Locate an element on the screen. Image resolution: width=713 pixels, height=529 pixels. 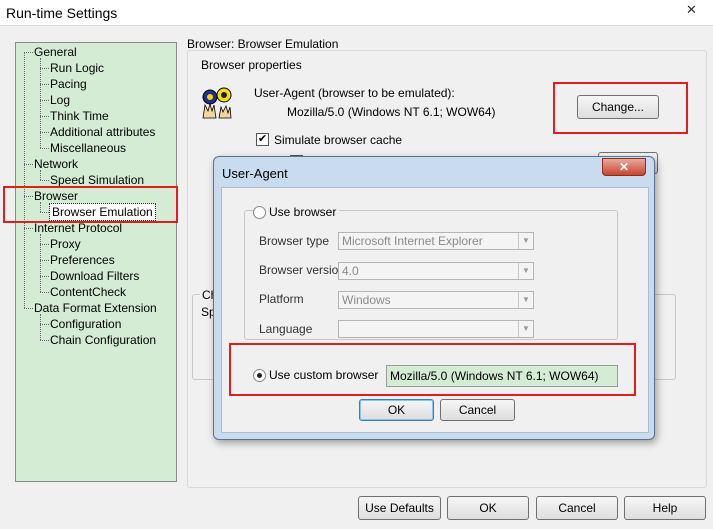
browser-version-value: 4.0 is located at coordinates (350, 271).